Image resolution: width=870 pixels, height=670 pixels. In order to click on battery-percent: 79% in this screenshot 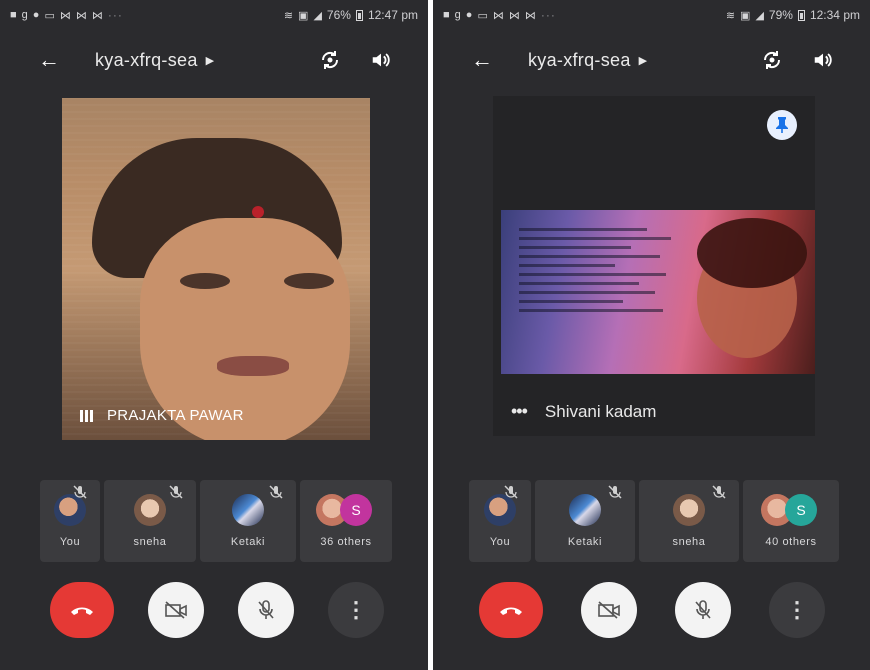, I will do `click(780, 15)`.